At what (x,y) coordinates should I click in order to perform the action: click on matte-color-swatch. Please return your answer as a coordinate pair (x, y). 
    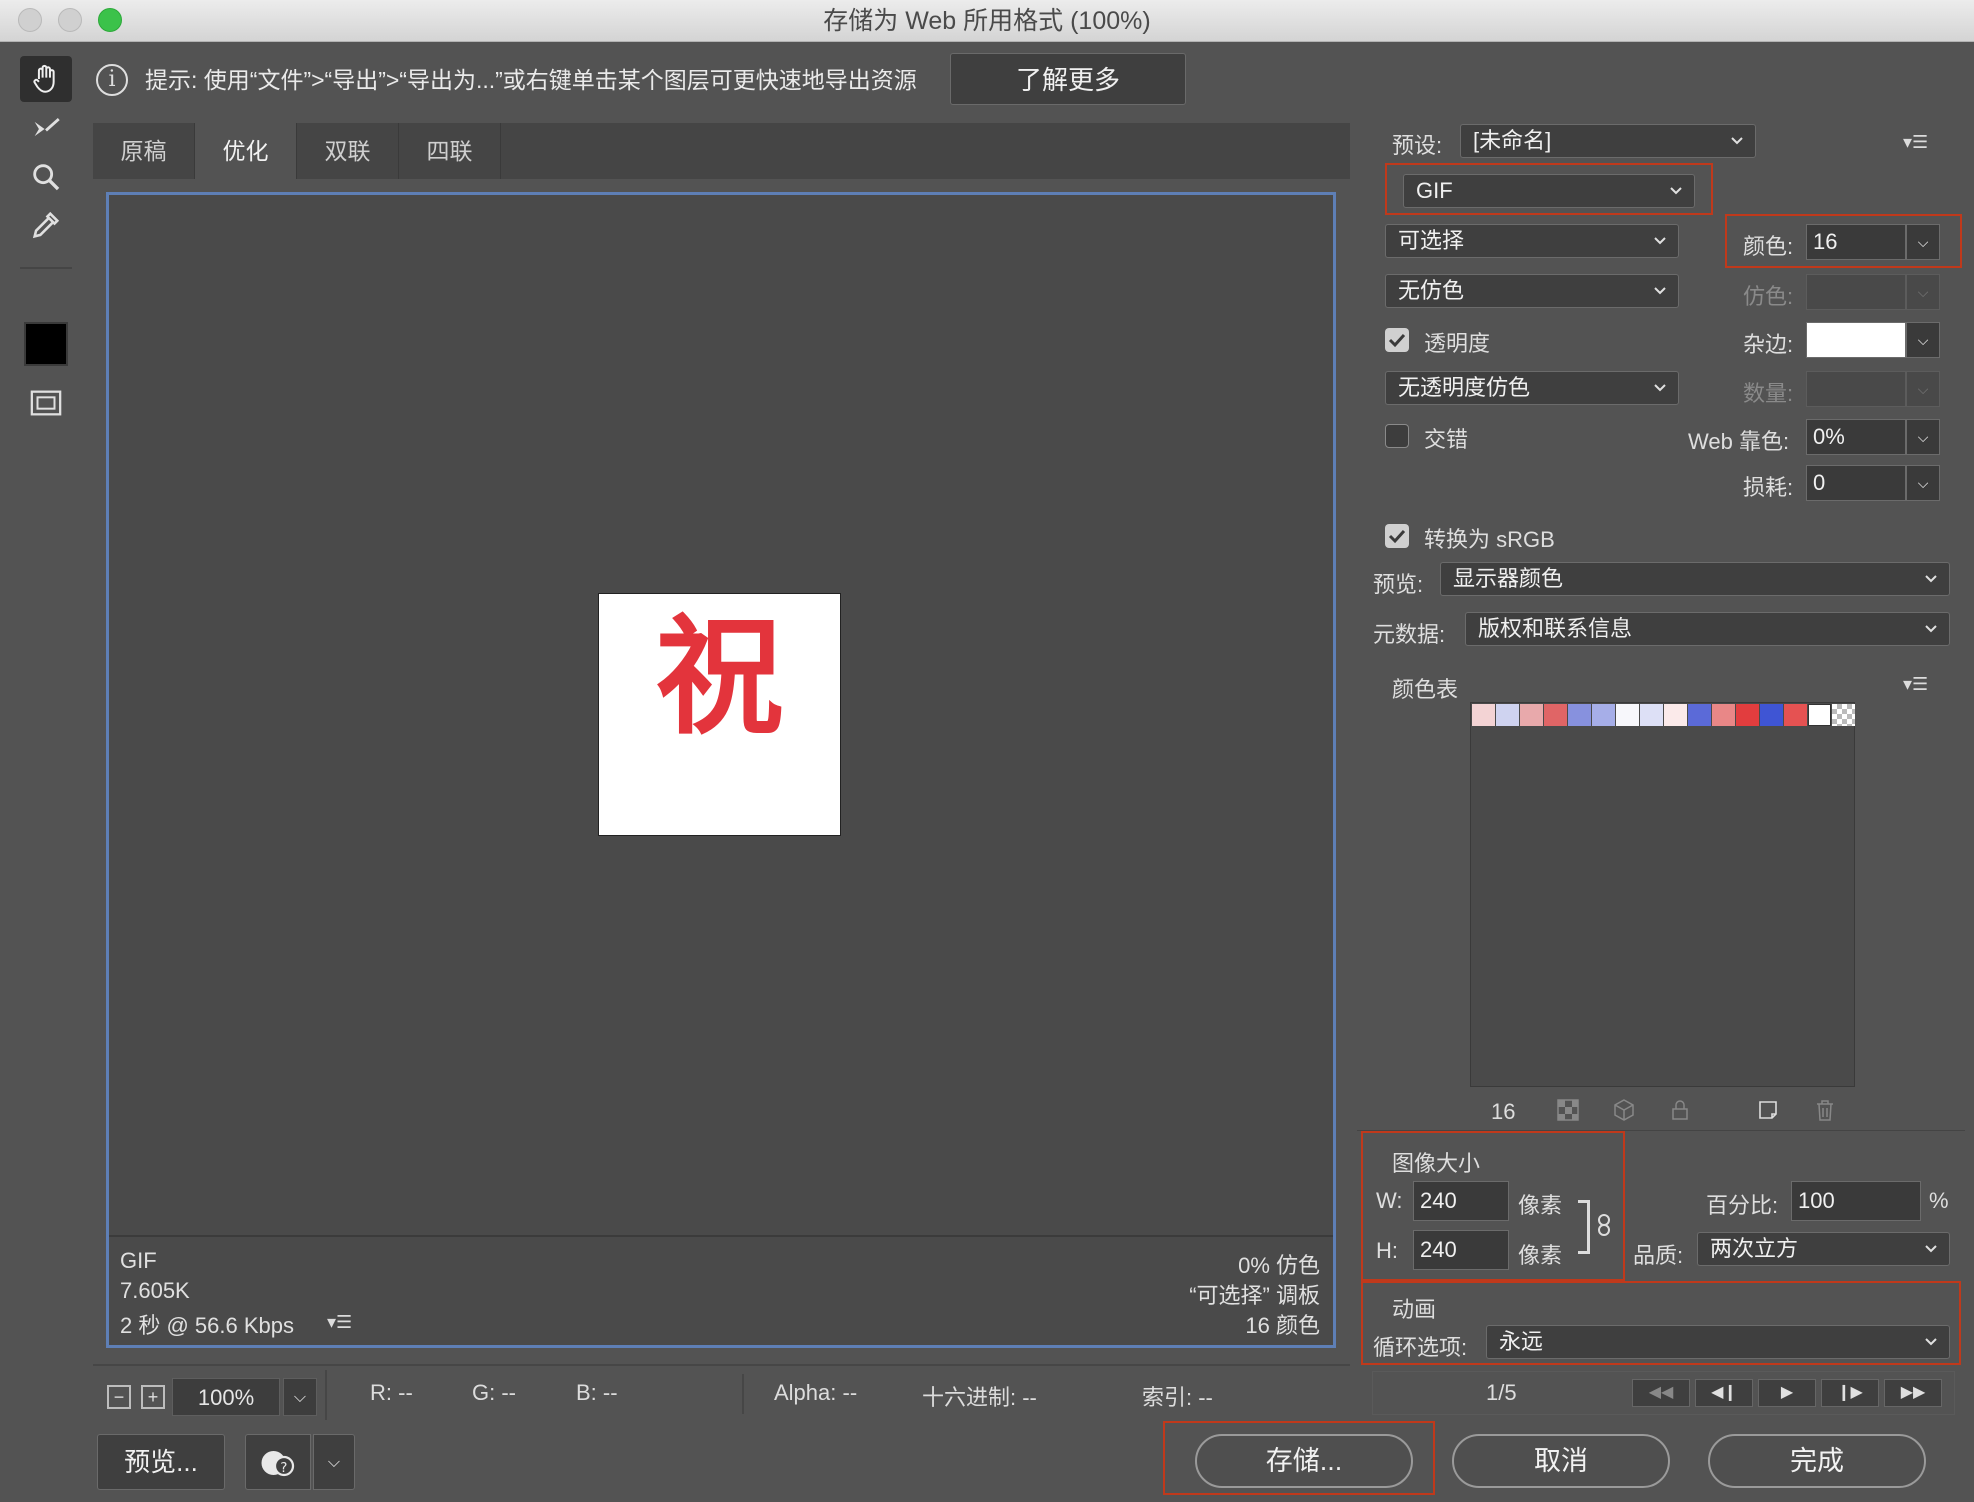
    Looking at the image, I should click on (1856, 340).